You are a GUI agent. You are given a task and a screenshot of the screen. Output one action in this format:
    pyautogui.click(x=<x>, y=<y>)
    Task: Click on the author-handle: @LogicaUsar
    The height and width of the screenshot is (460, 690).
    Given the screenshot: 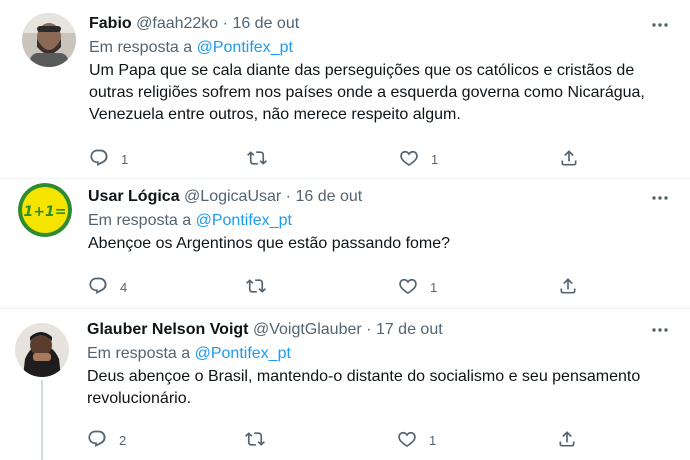 What is the action you would take?
    pyautogui.click(x=232, y=196)
    